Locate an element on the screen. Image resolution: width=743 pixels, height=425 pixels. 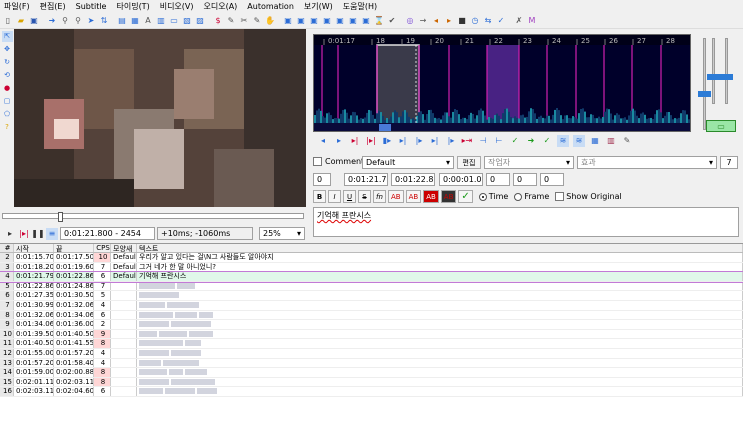
zoom-select: 25% ▾ is located at coordinates (282, 233).